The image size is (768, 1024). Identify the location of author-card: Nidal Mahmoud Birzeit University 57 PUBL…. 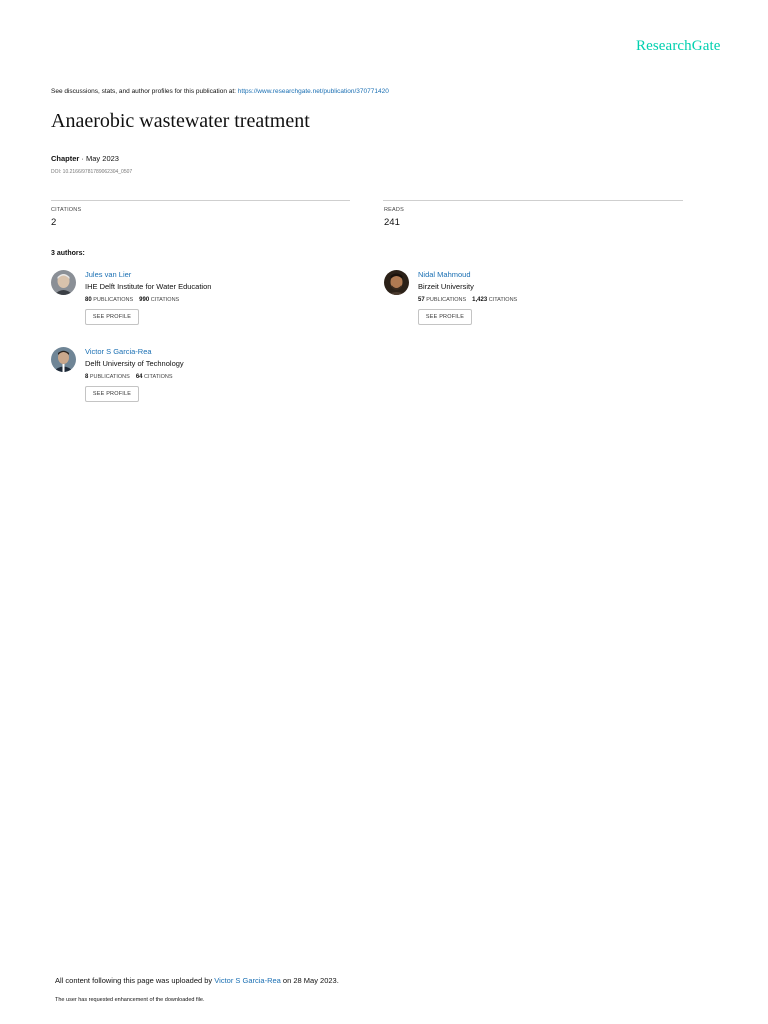
(534, 305).